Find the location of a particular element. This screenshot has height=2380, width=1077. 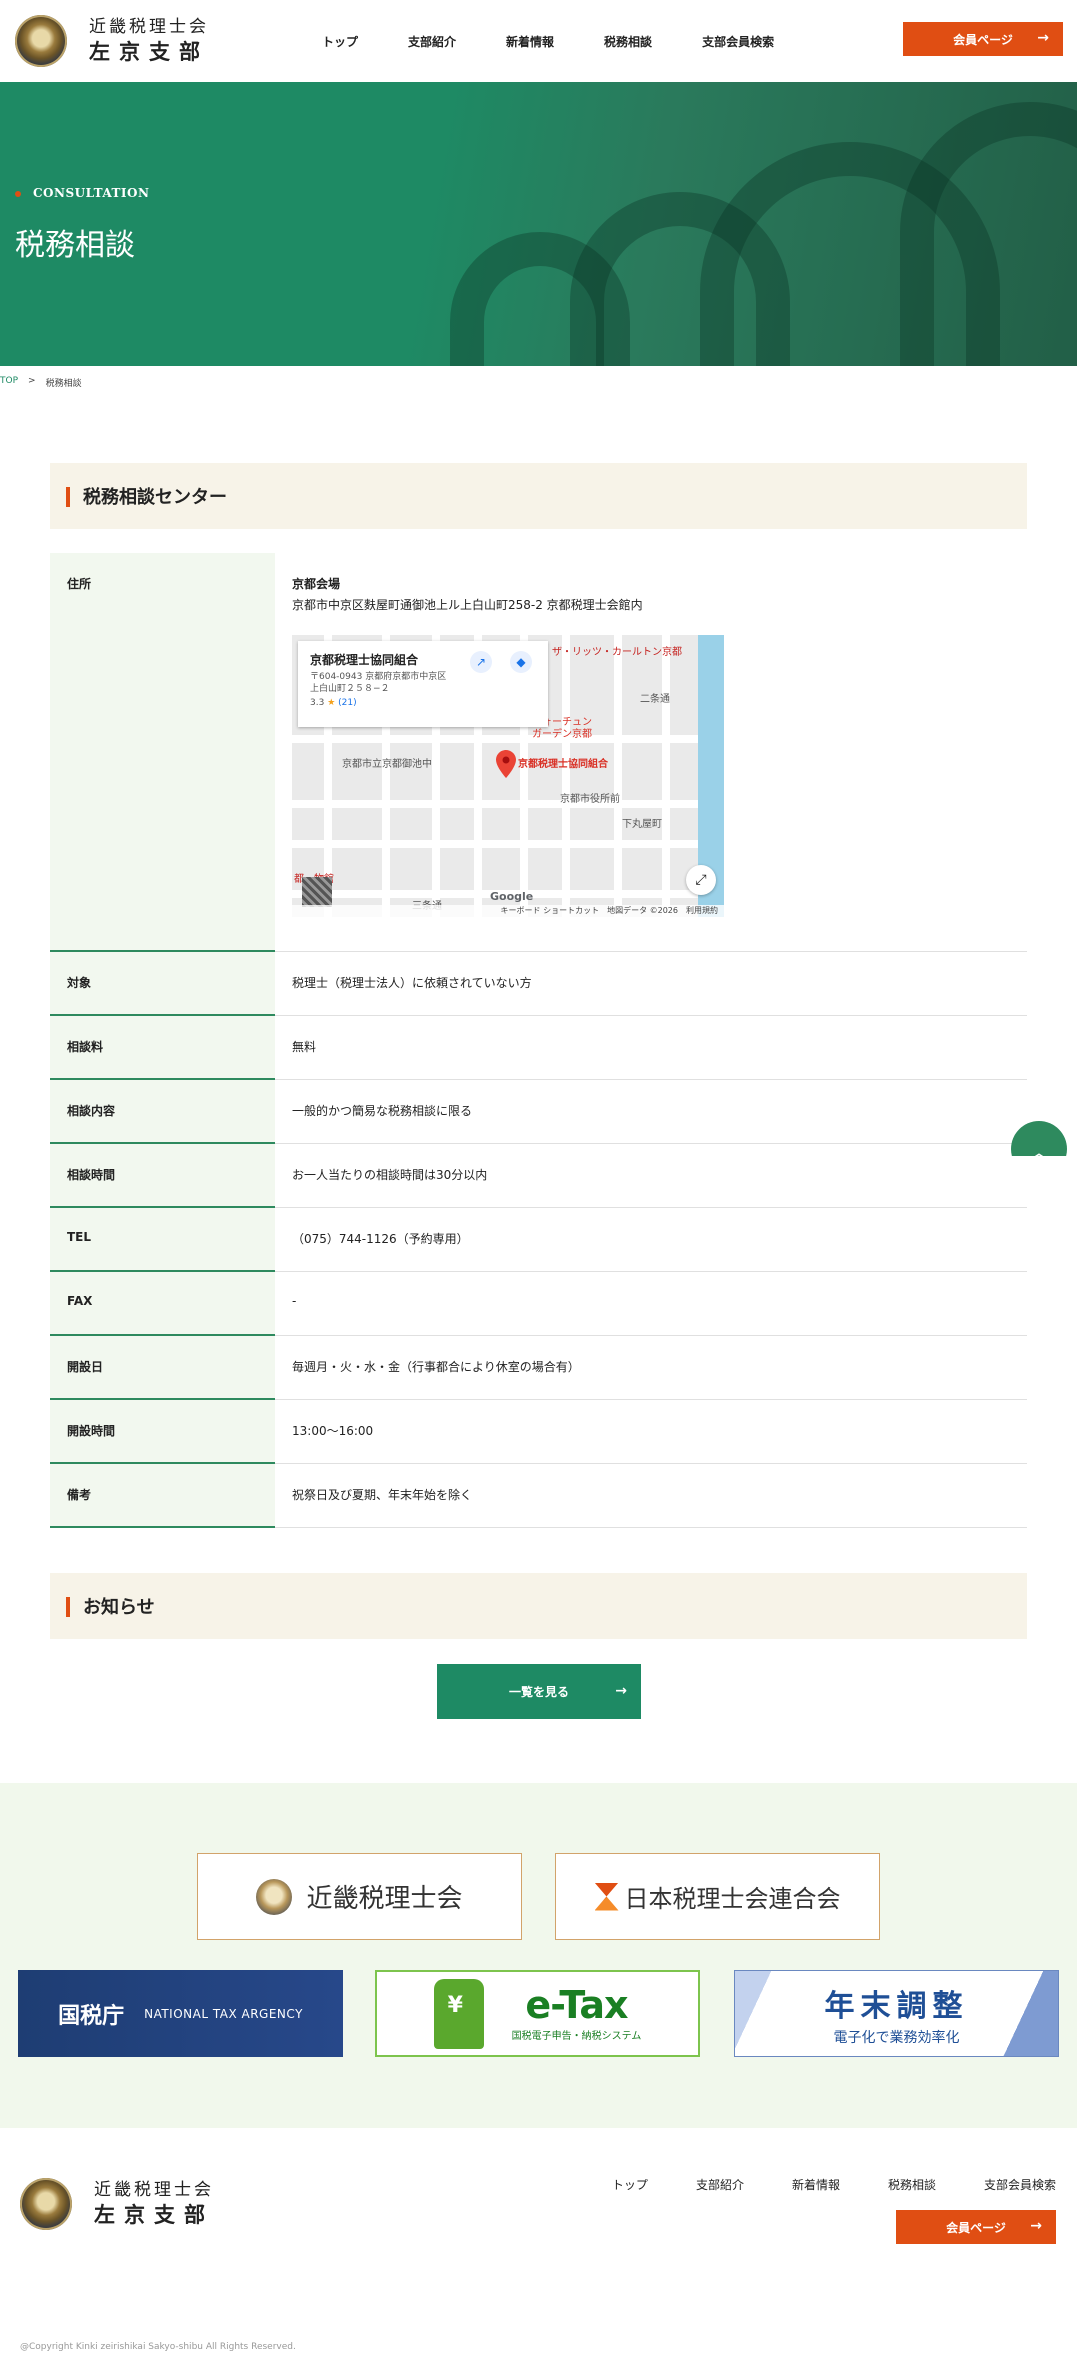

banner-nichizeiren: 日本税理士会連合会 is located at coordinates (717, 1896).